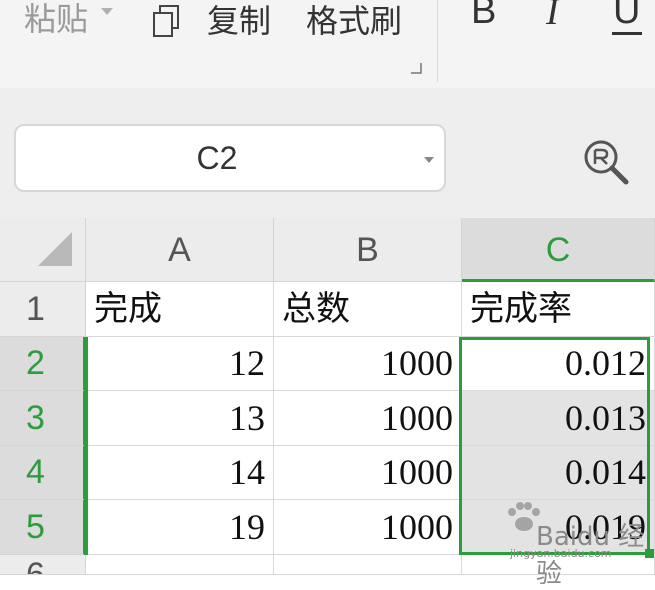 The image size is (655, 590). Describe the element at coordinates (483, 16) in the screenshot. I see `bold-button: B` at that location.